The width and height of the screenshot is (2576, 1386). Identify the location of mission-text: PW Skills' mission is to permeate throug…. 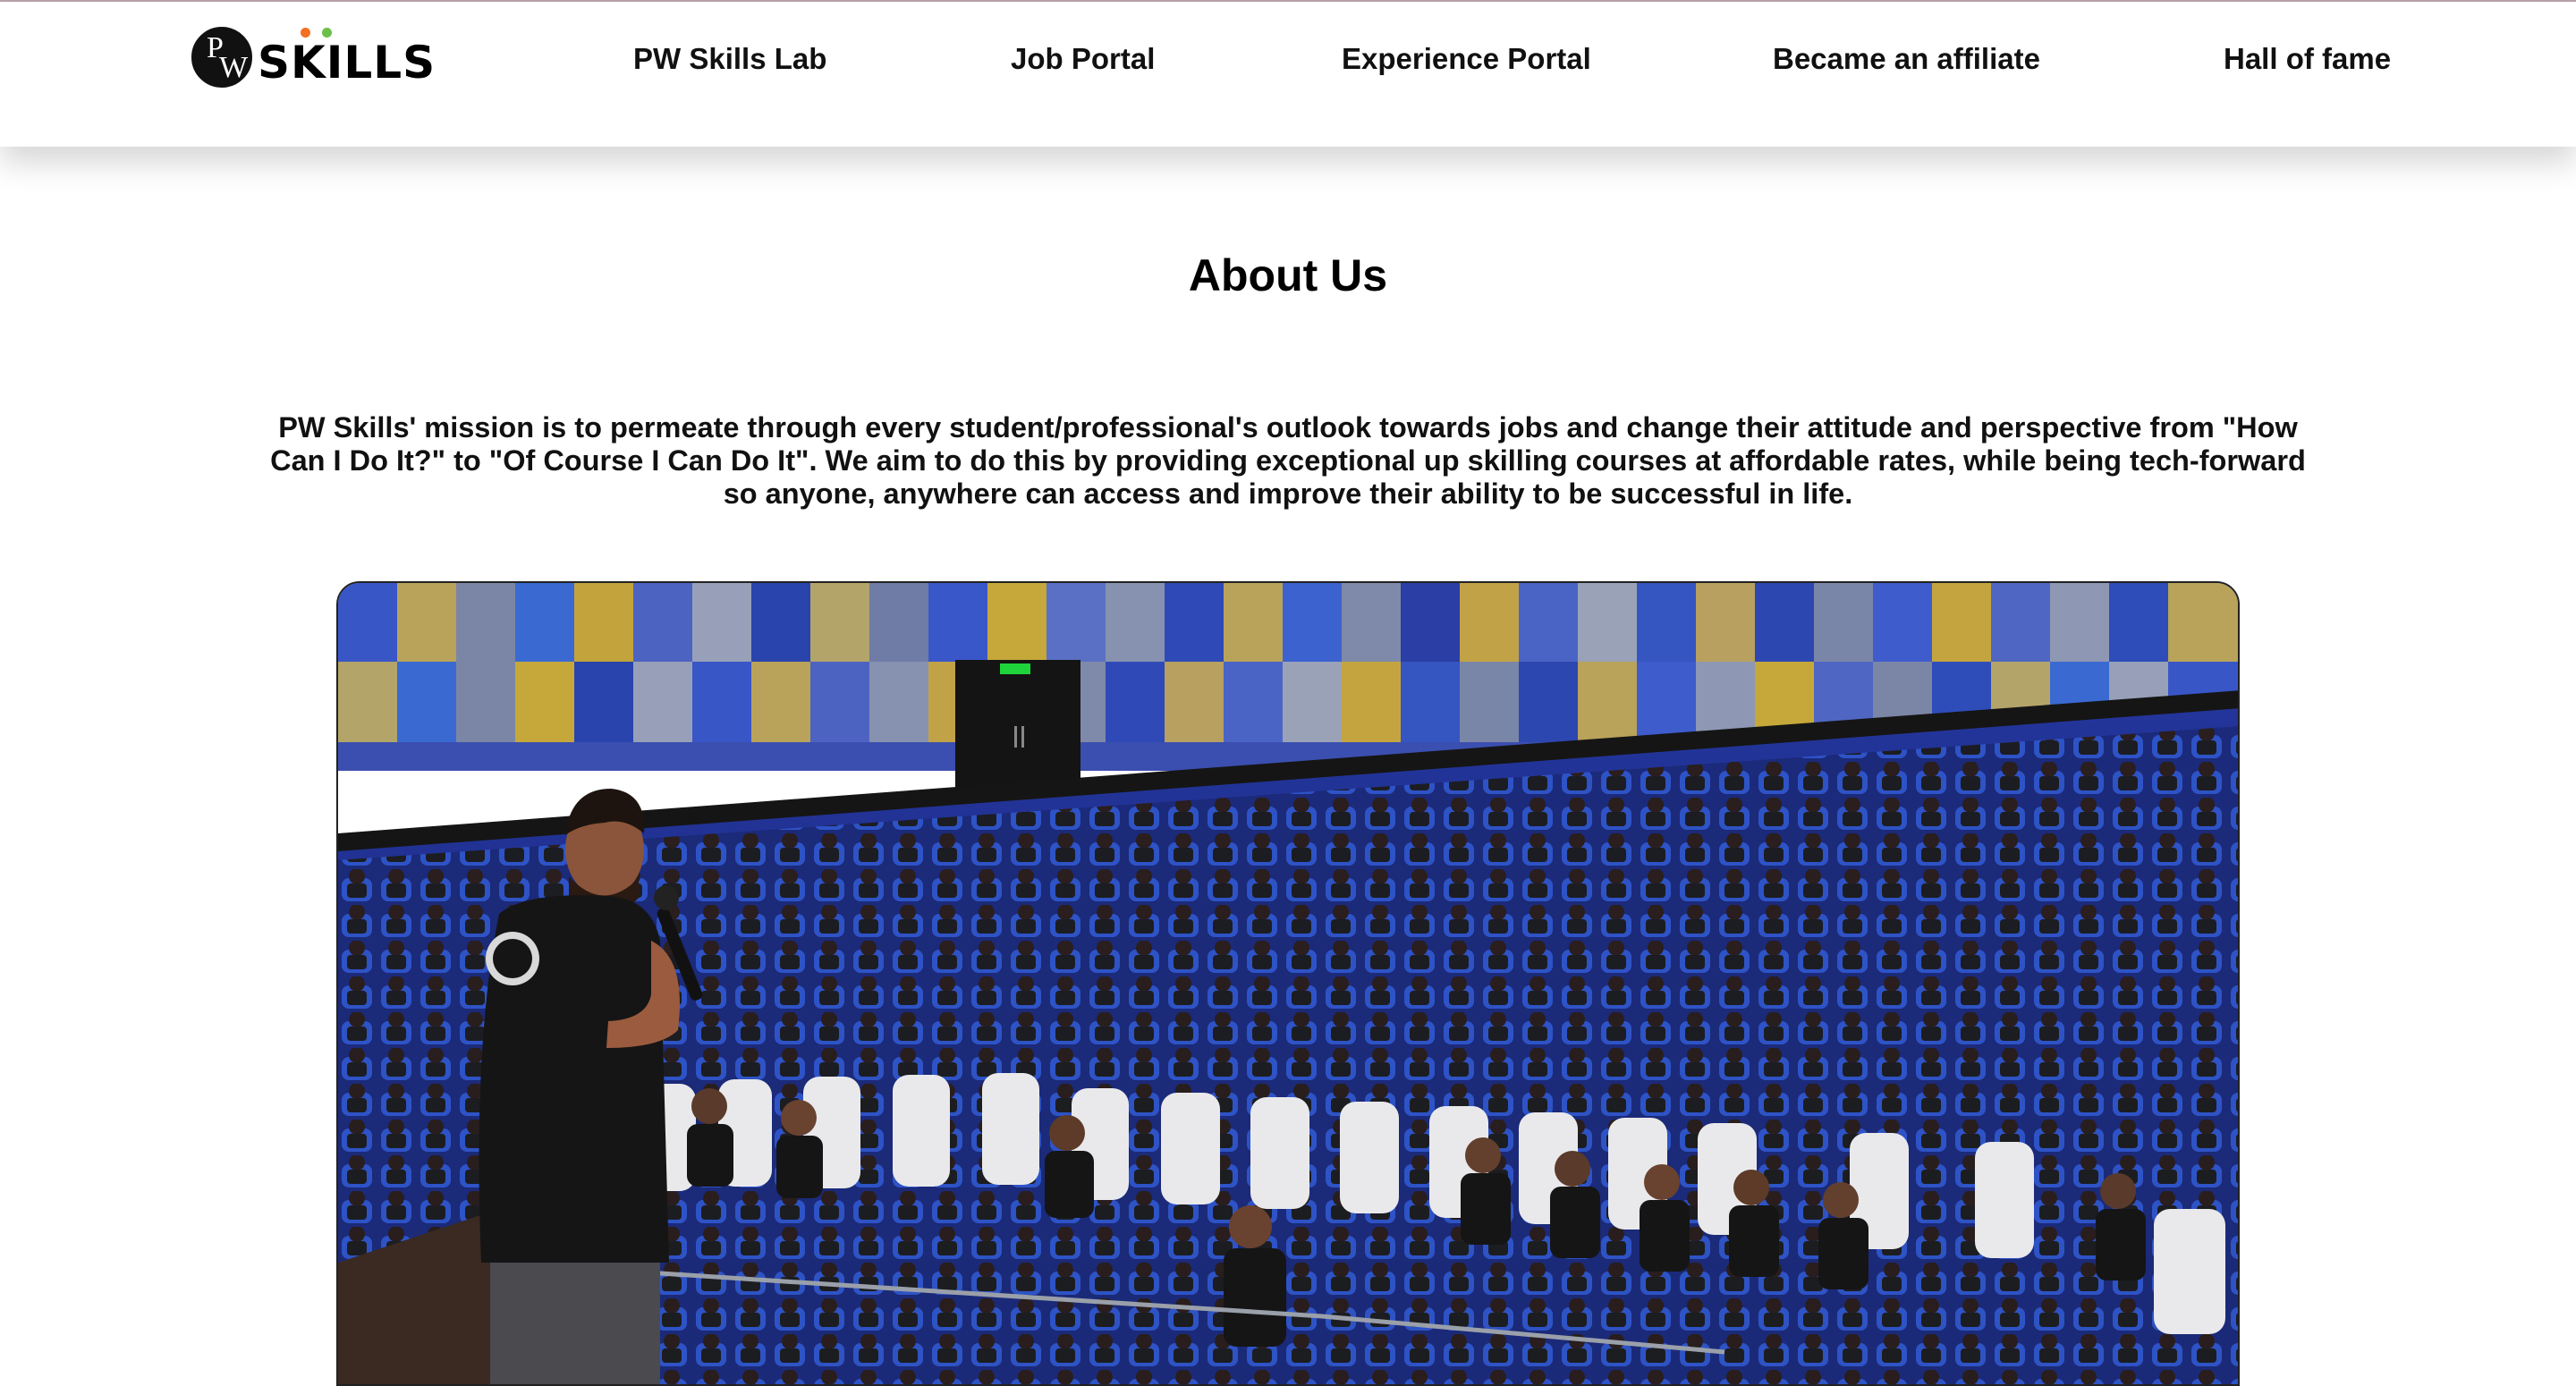
(1288, 461).